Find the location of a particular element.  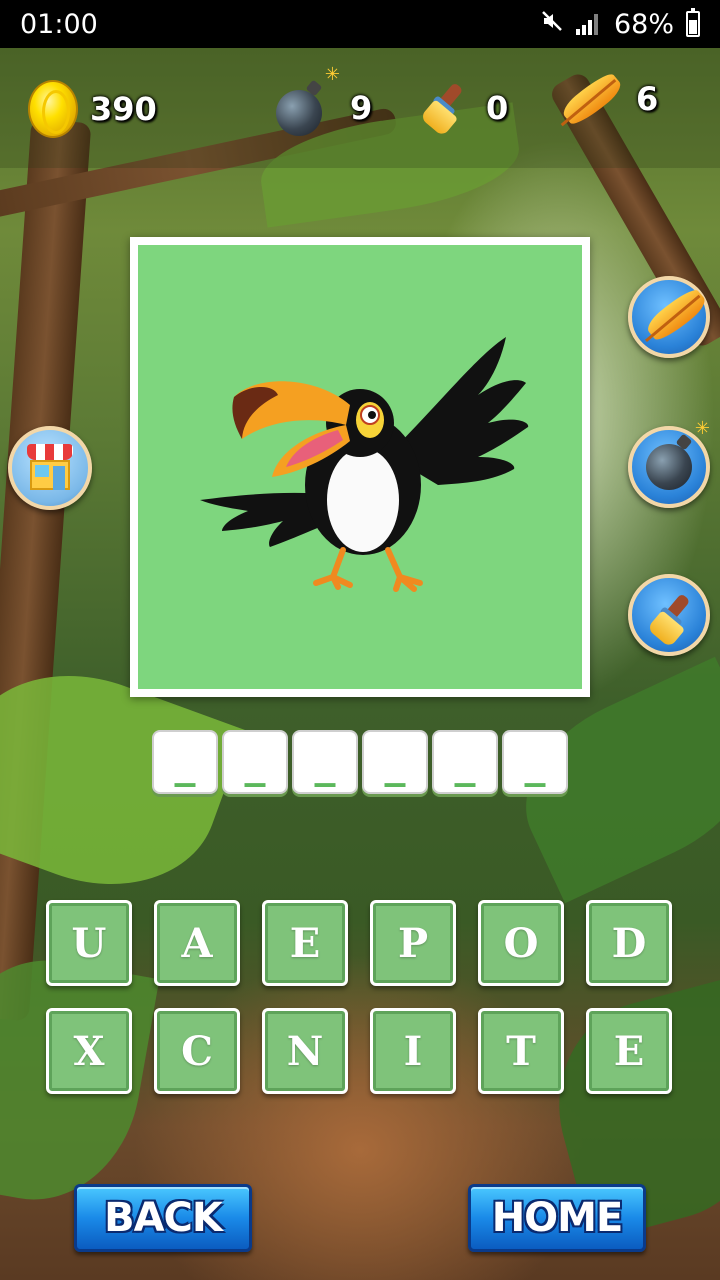

brushes-counter: 0 is located at coordinates (463, 108).